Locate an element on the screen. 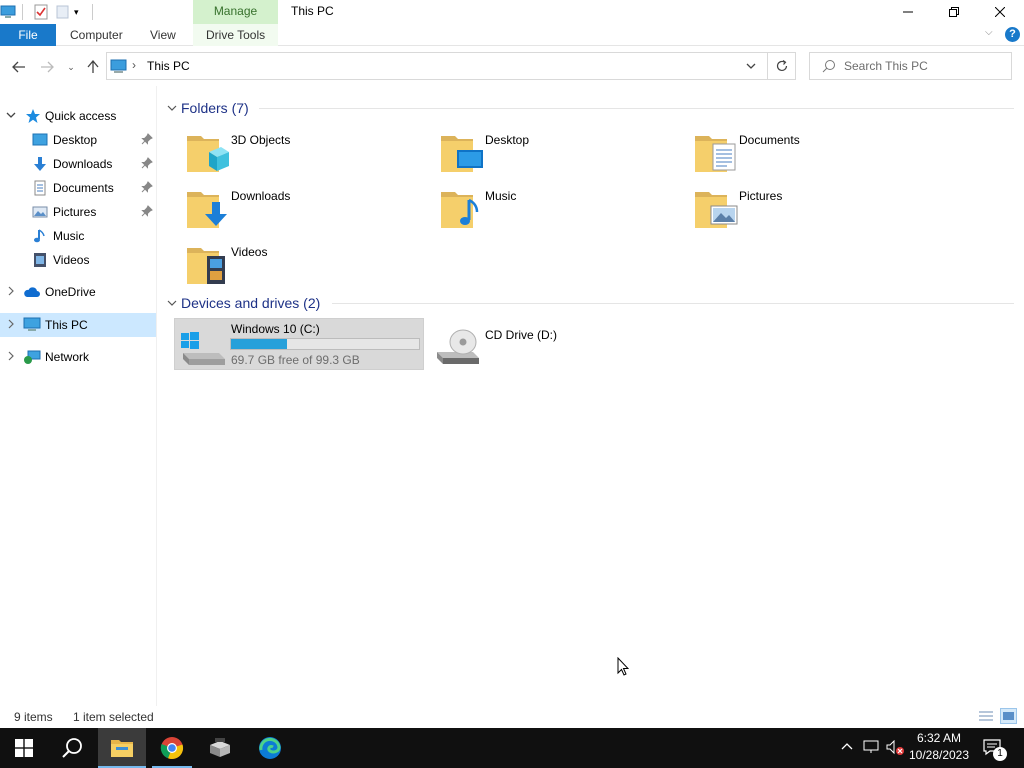  taskbar-edge is located at coordinates (270, 748).